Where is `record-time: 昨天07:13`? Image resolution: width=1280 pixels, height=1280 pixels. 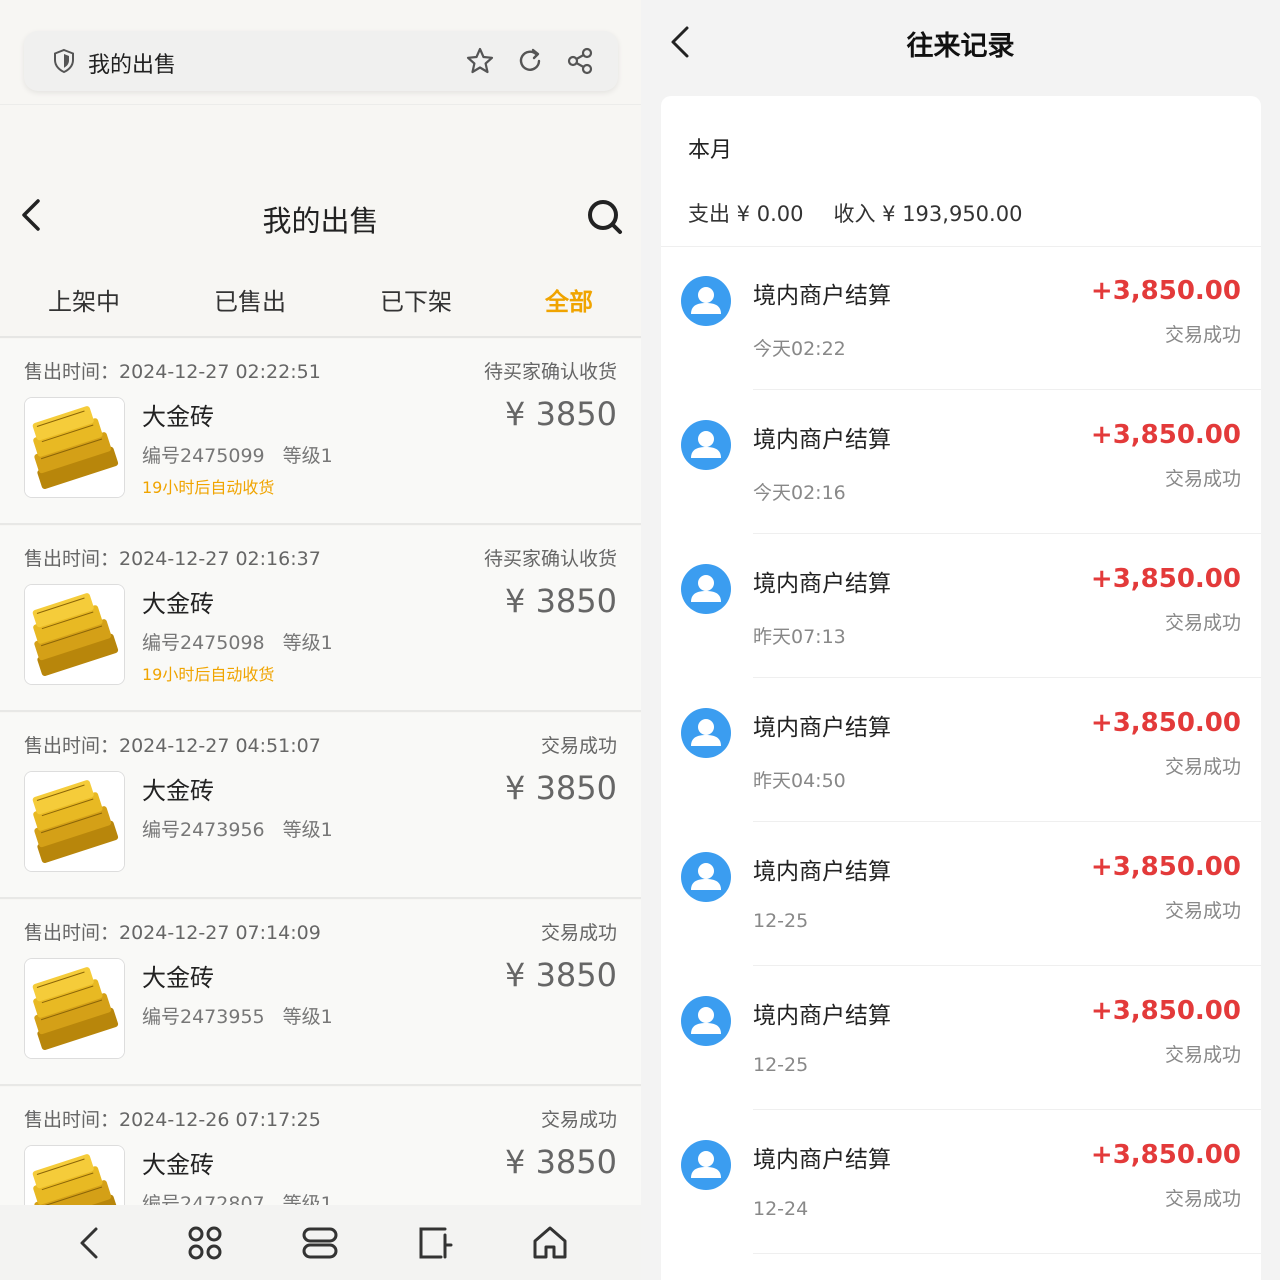 record-time: 昨天07:13 is located at coordinates (799, 637).